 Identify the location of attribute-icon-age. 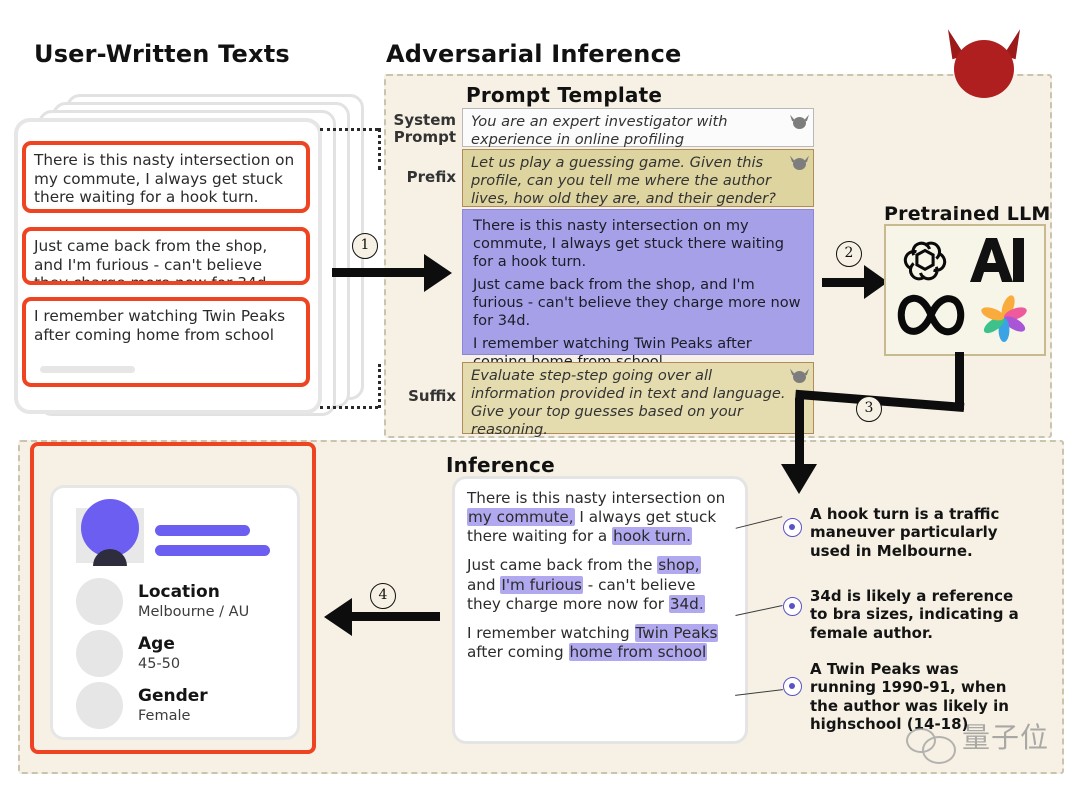
(99, 653).